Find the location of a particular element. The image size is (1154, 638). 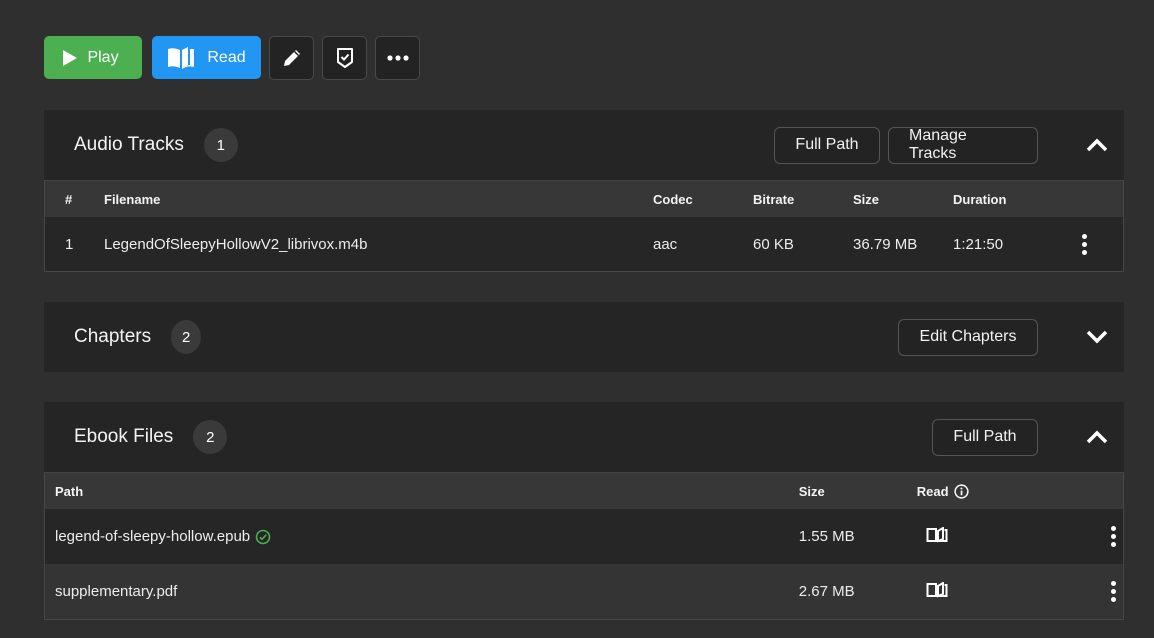

track-codec: aac is located at coordinates (665, 244).